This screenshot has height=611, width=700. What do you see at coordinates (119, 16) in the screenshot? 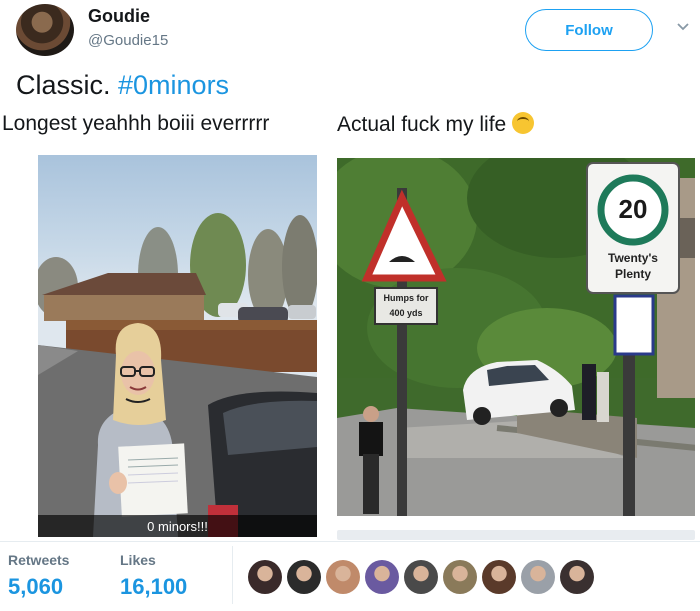
I see `user-name: Goudie` at bounding box center [119, 16].